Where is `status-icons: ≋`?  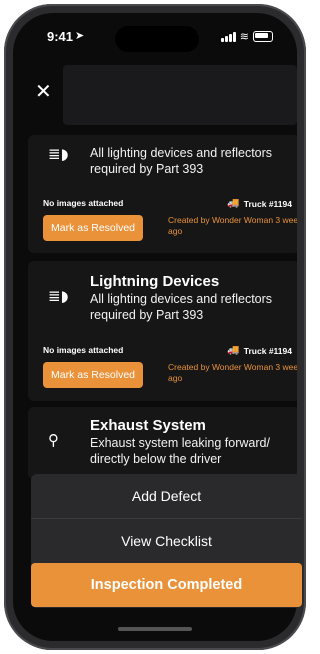 status-icons: ≋ is located at coordinates (246, 36).